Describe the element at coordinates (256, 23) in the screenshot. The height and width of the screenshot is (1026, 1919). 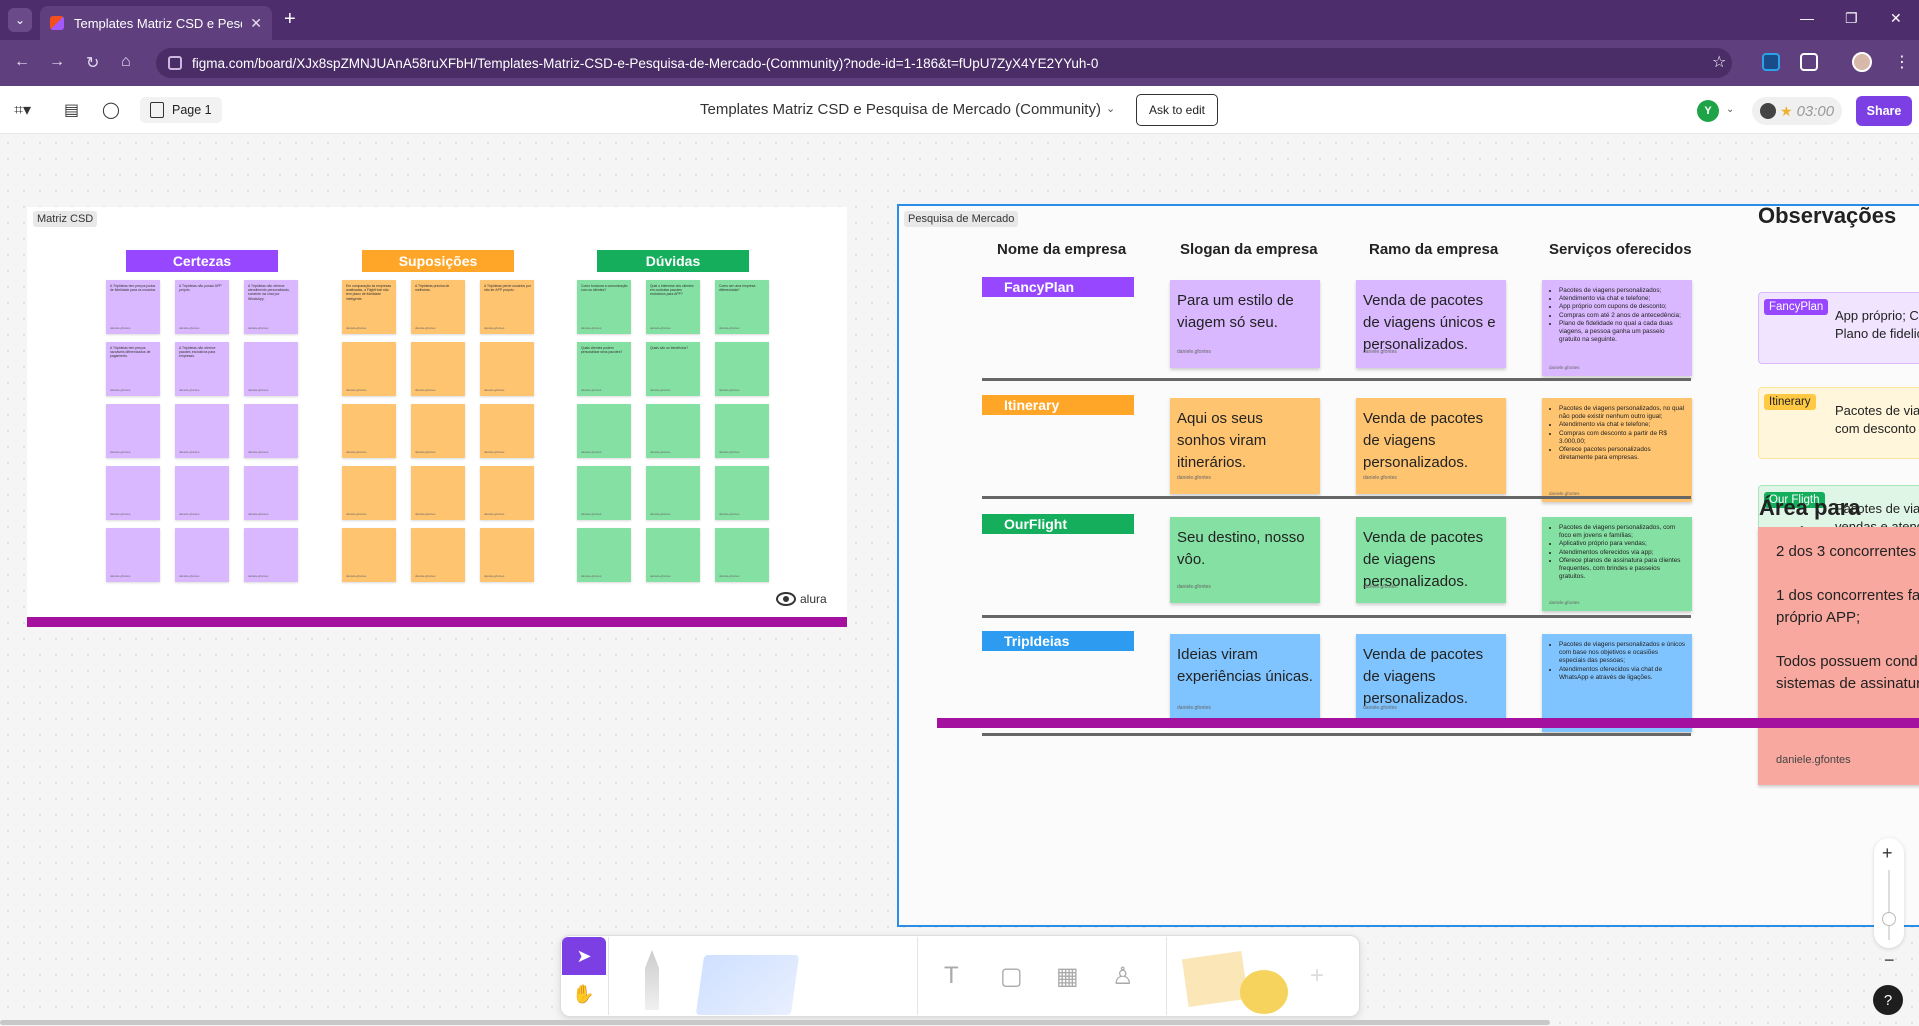
I see `tab-close-icon: ✕` at that location.